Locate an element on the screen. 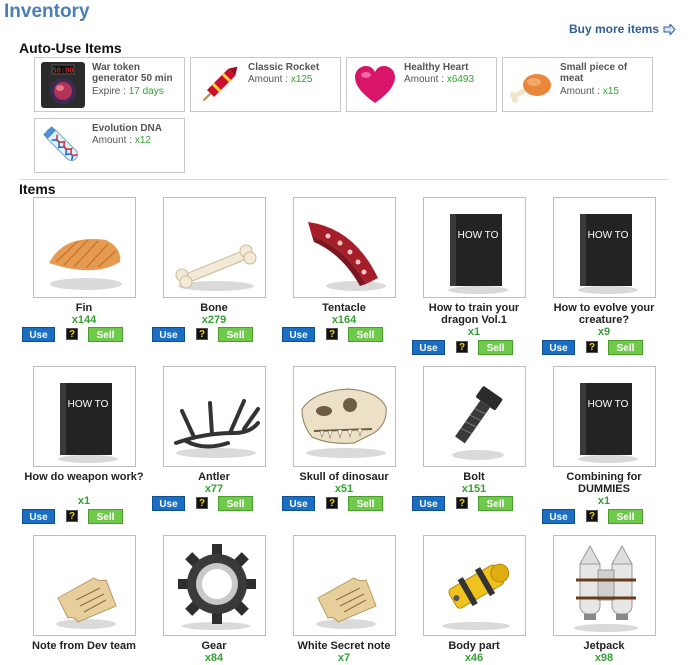  item-name: Body part is located at coordinates (474, 646).